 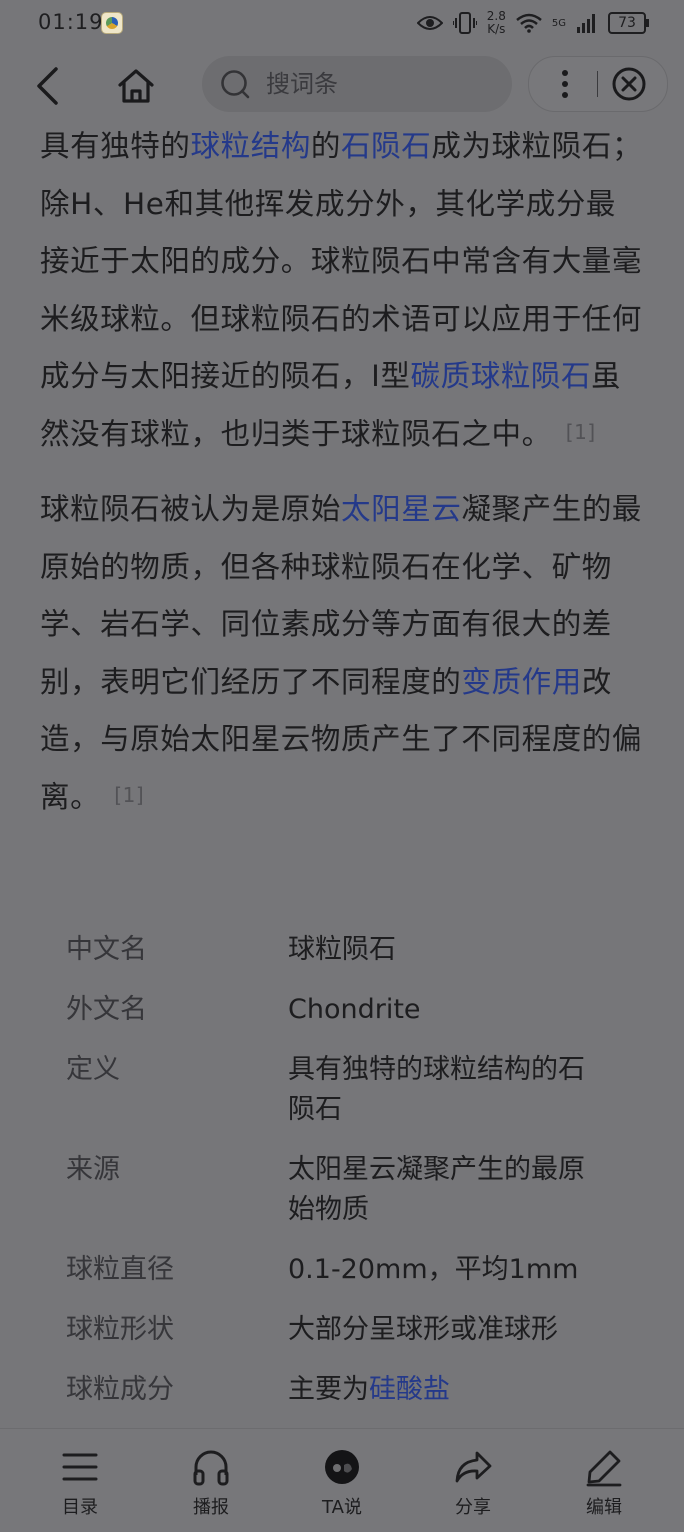 I want to click on close-button, so click(x=629, y=84).